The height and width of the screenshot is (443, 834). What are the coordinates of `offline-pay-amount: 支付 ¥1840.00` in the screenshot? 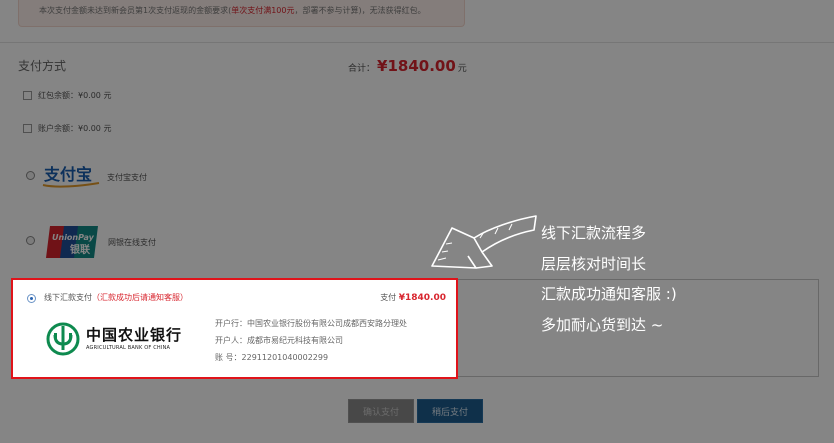 It's located at (413, 297).